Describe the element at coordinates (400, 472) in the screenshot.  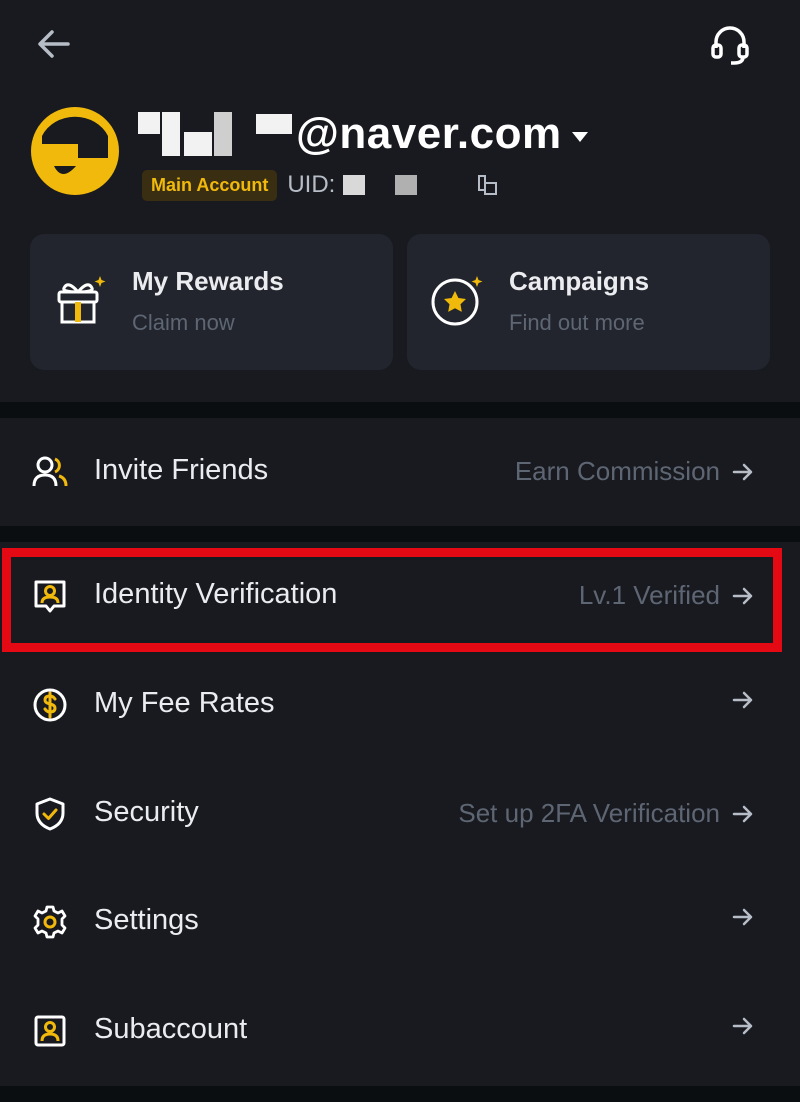
I see `menu-item-invite-friends: Invite Friends Earn Commission` at that location.